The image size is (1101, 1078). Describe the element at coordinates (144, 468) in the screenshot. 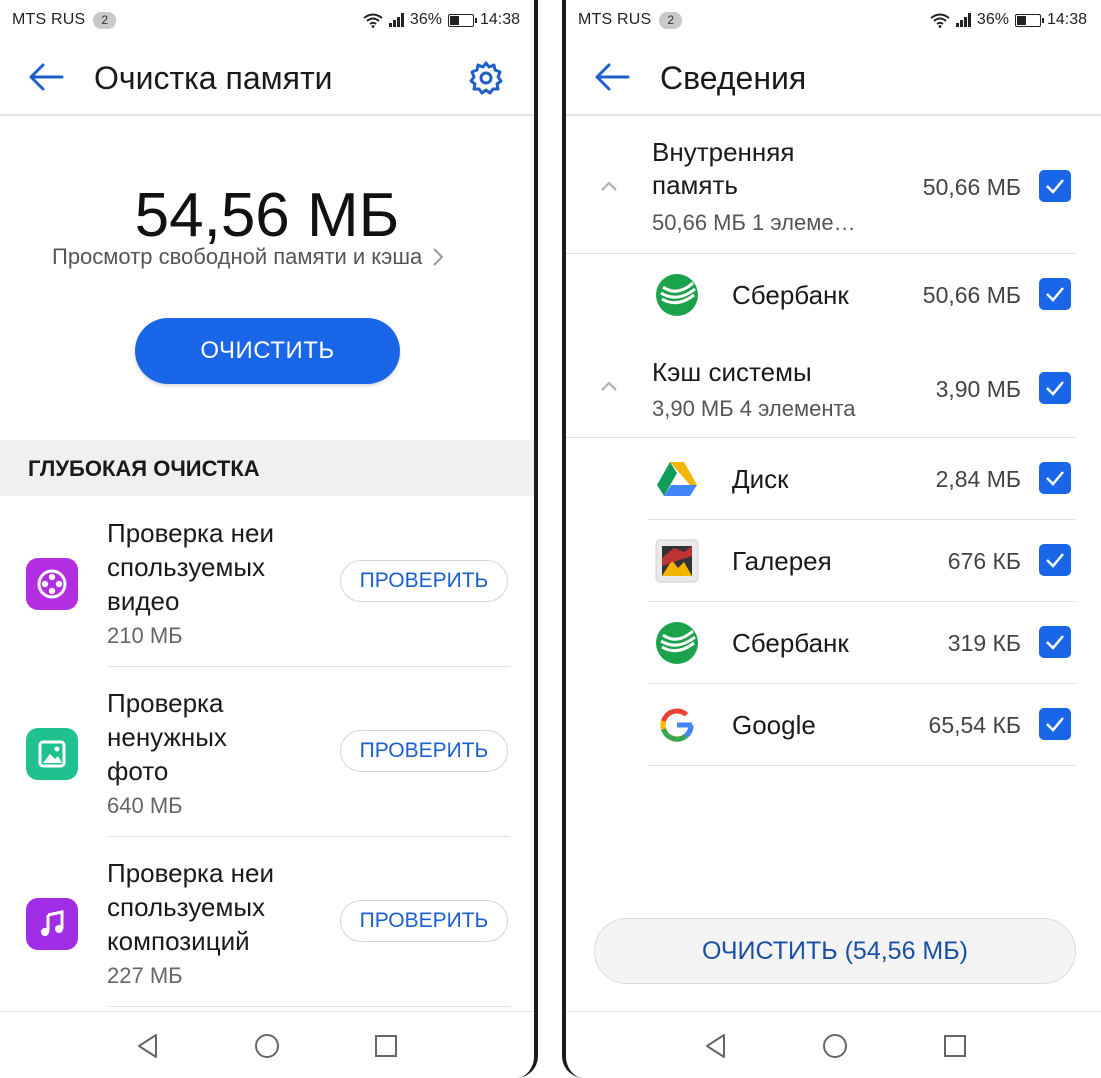

I see `section-title: ГЛУБОКАЯ ОЧИСТКА` at that location.